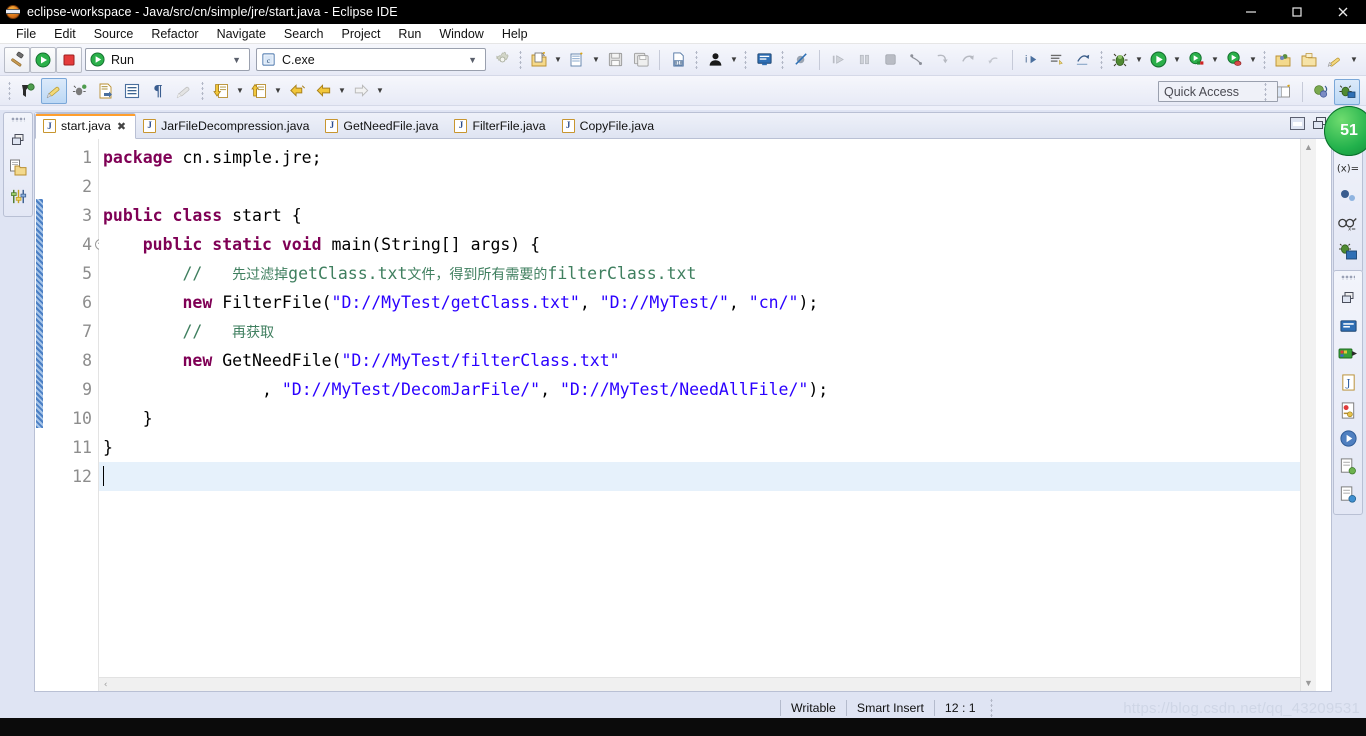  What do you see at coordinates (1348, 224) in the screenshot?
I see `expressions-icon: x=` at bounding box center [1348, 224].